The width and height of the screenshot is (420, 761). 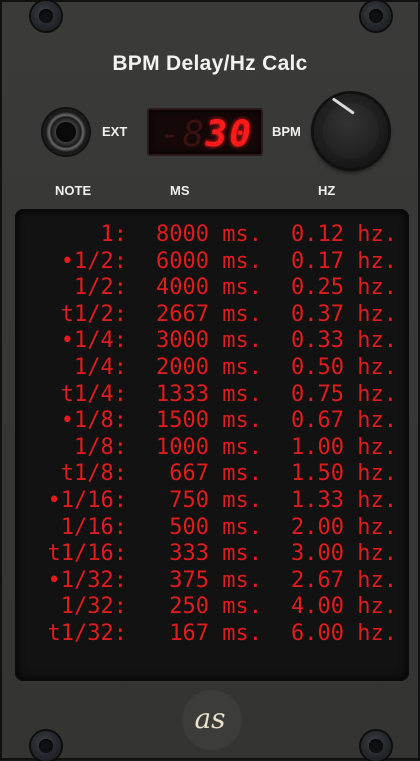 I want to click on hz-cell: 0.17 hz., so click(x=344, y=261).